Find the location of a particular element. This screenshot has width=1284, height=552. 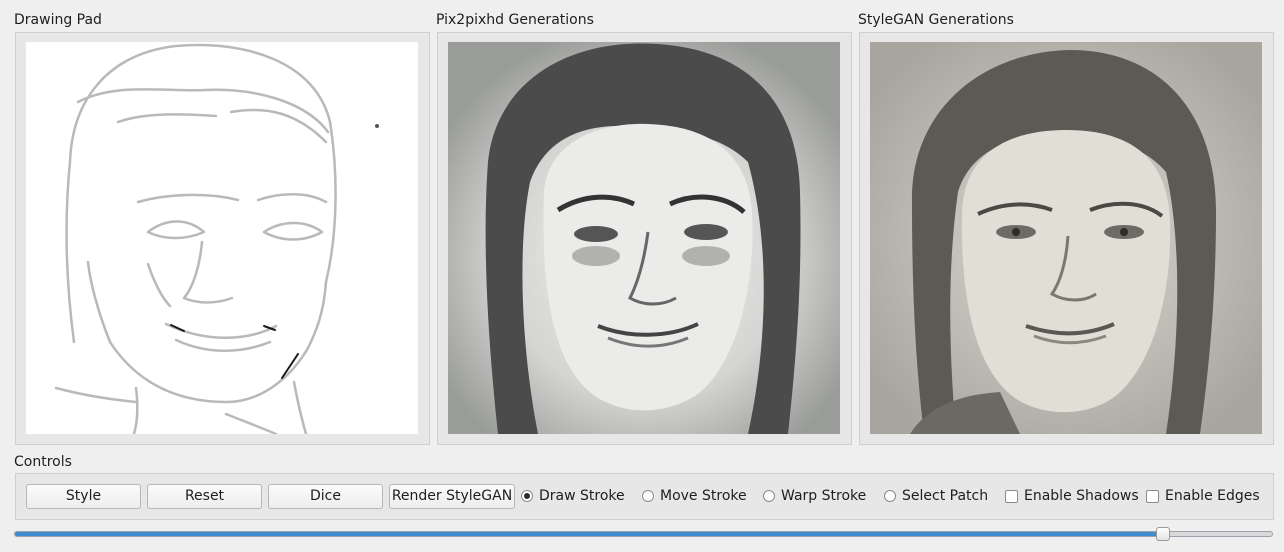

reset-button: Reset is located at coordinates (204, 496).